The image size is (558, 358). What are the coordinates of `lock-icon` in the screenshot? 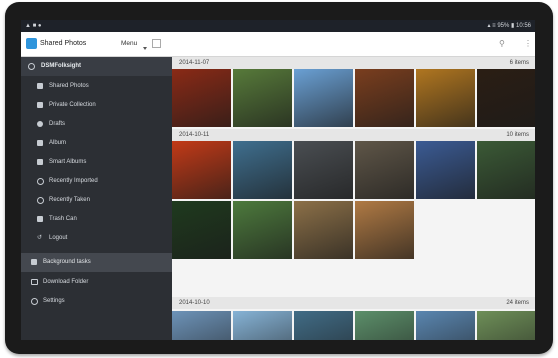 It's located at (40, 105).